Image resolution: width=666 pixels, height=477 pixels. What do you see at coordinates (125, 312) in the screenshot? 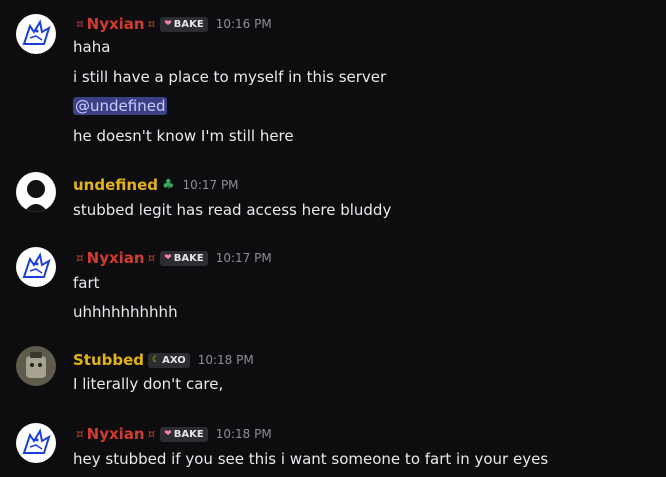
I see `message-text: uhhhhhhhhhh` at bounding box center [125, 312].